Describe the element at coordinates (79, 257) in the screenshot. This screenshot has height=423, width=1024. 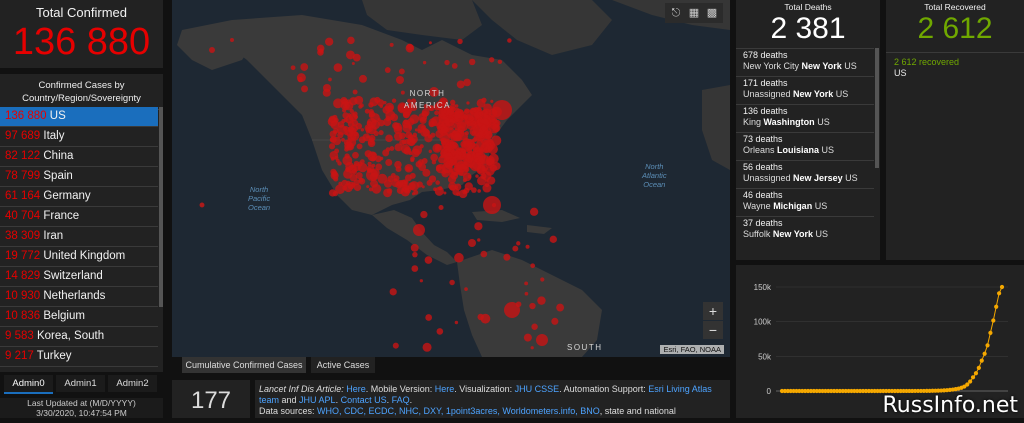
I see `country-row: 19 772 United Kingdom` at that location.